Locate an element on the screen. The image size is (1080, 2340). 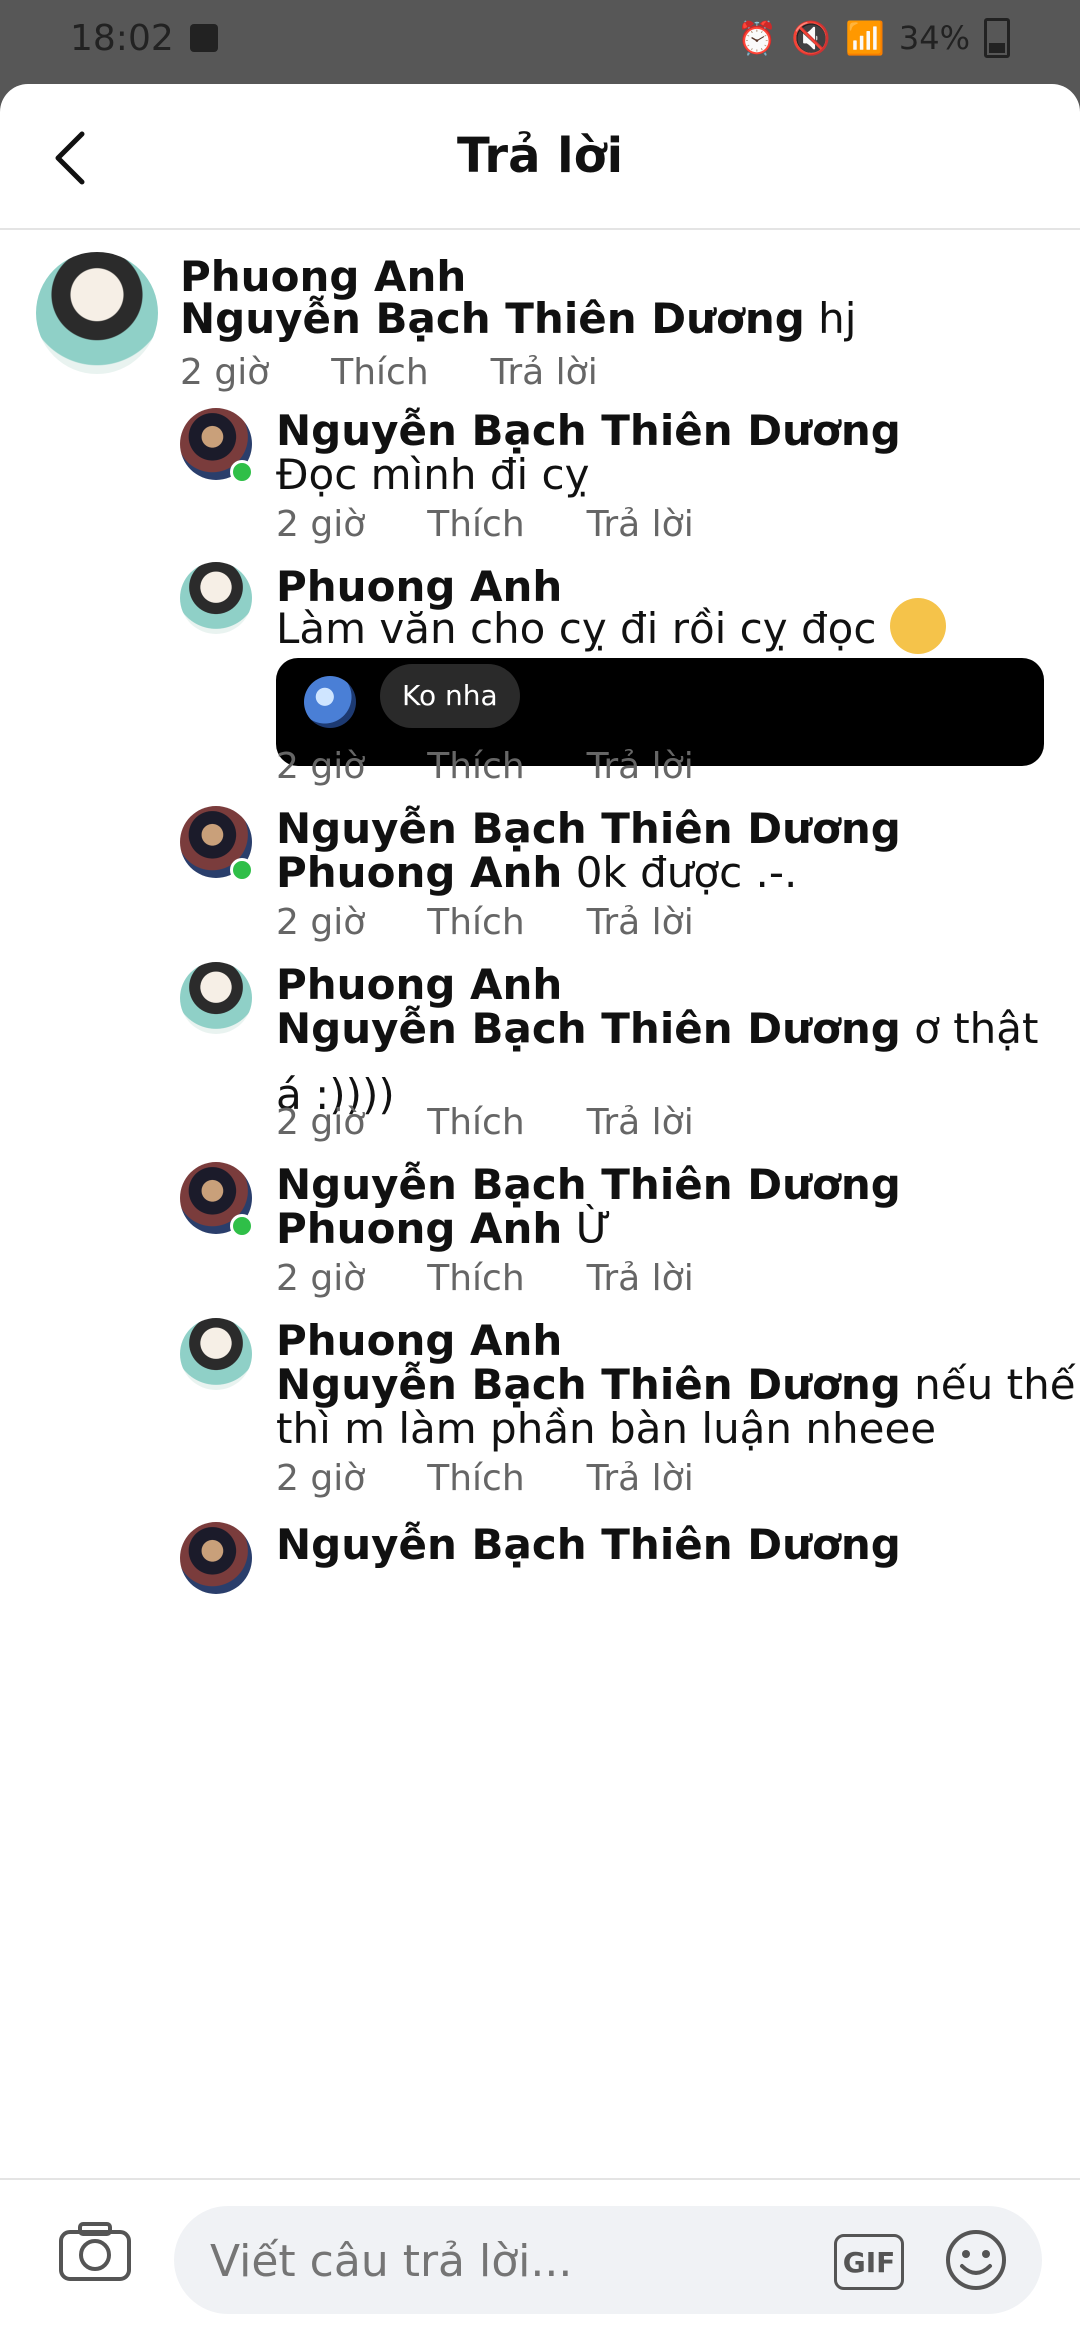
comment-text: Phuong Anh Ừ is located at coordinates (444, 1229).